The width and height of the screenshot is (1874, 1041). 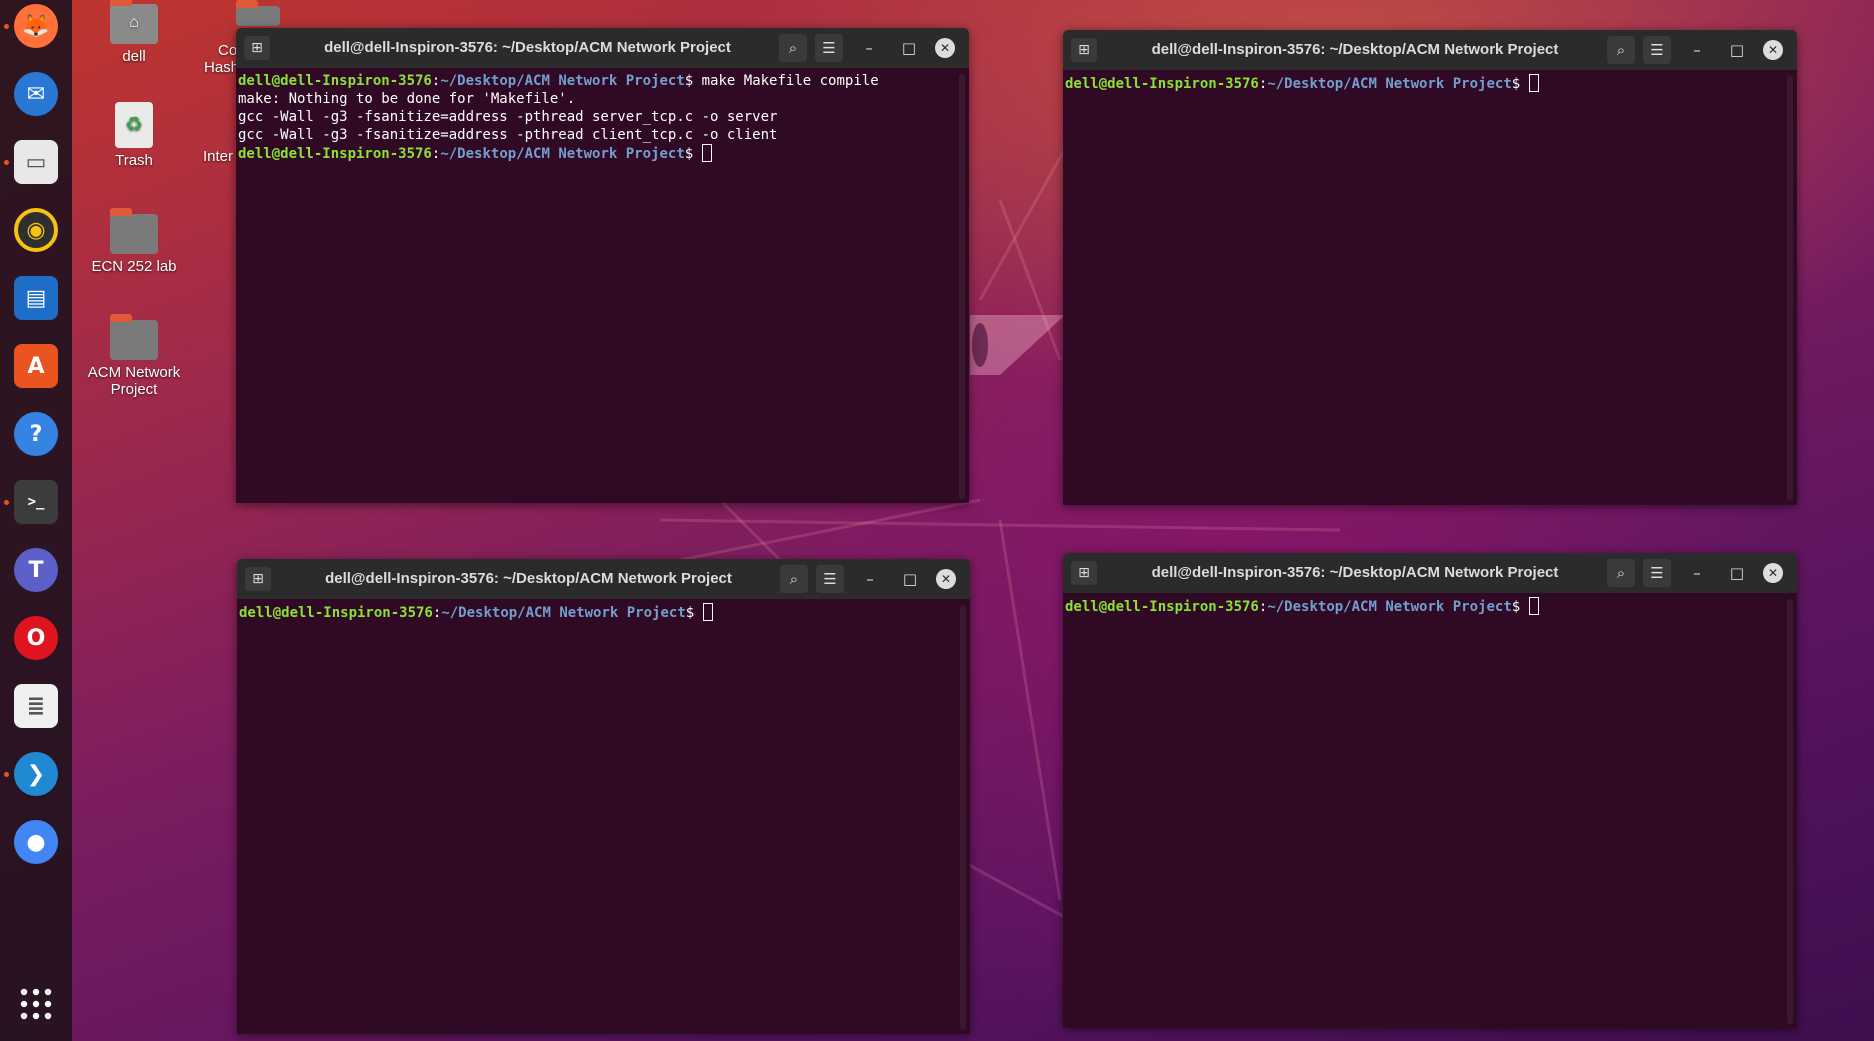 I want to click on dock-item: 🦊, so click(x=36, y=26).